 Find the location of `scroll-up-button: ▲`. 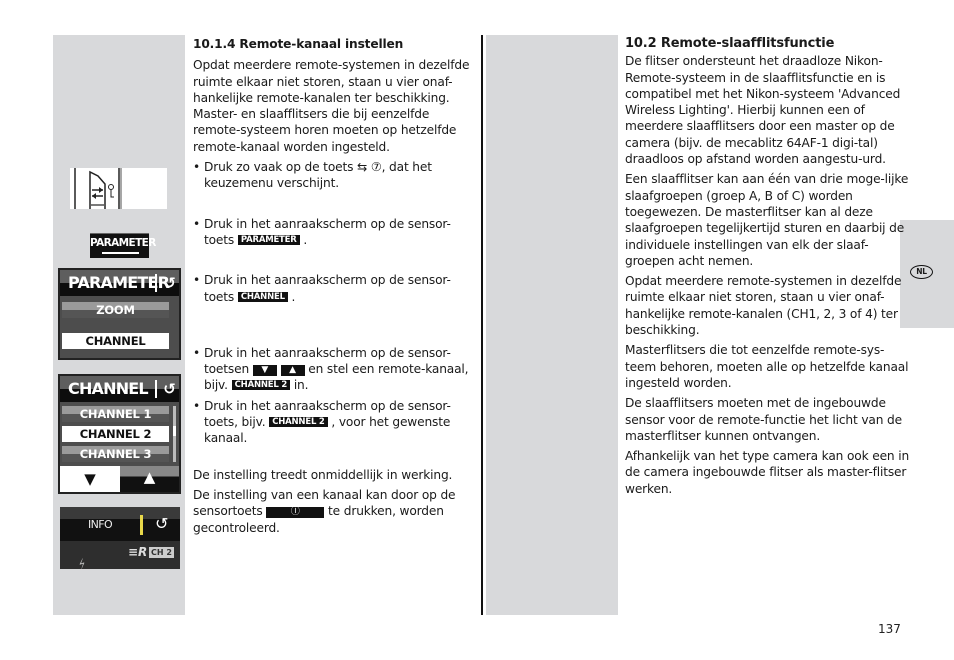

scroll-up-button: ▲ is located at coordinates (149, 479).